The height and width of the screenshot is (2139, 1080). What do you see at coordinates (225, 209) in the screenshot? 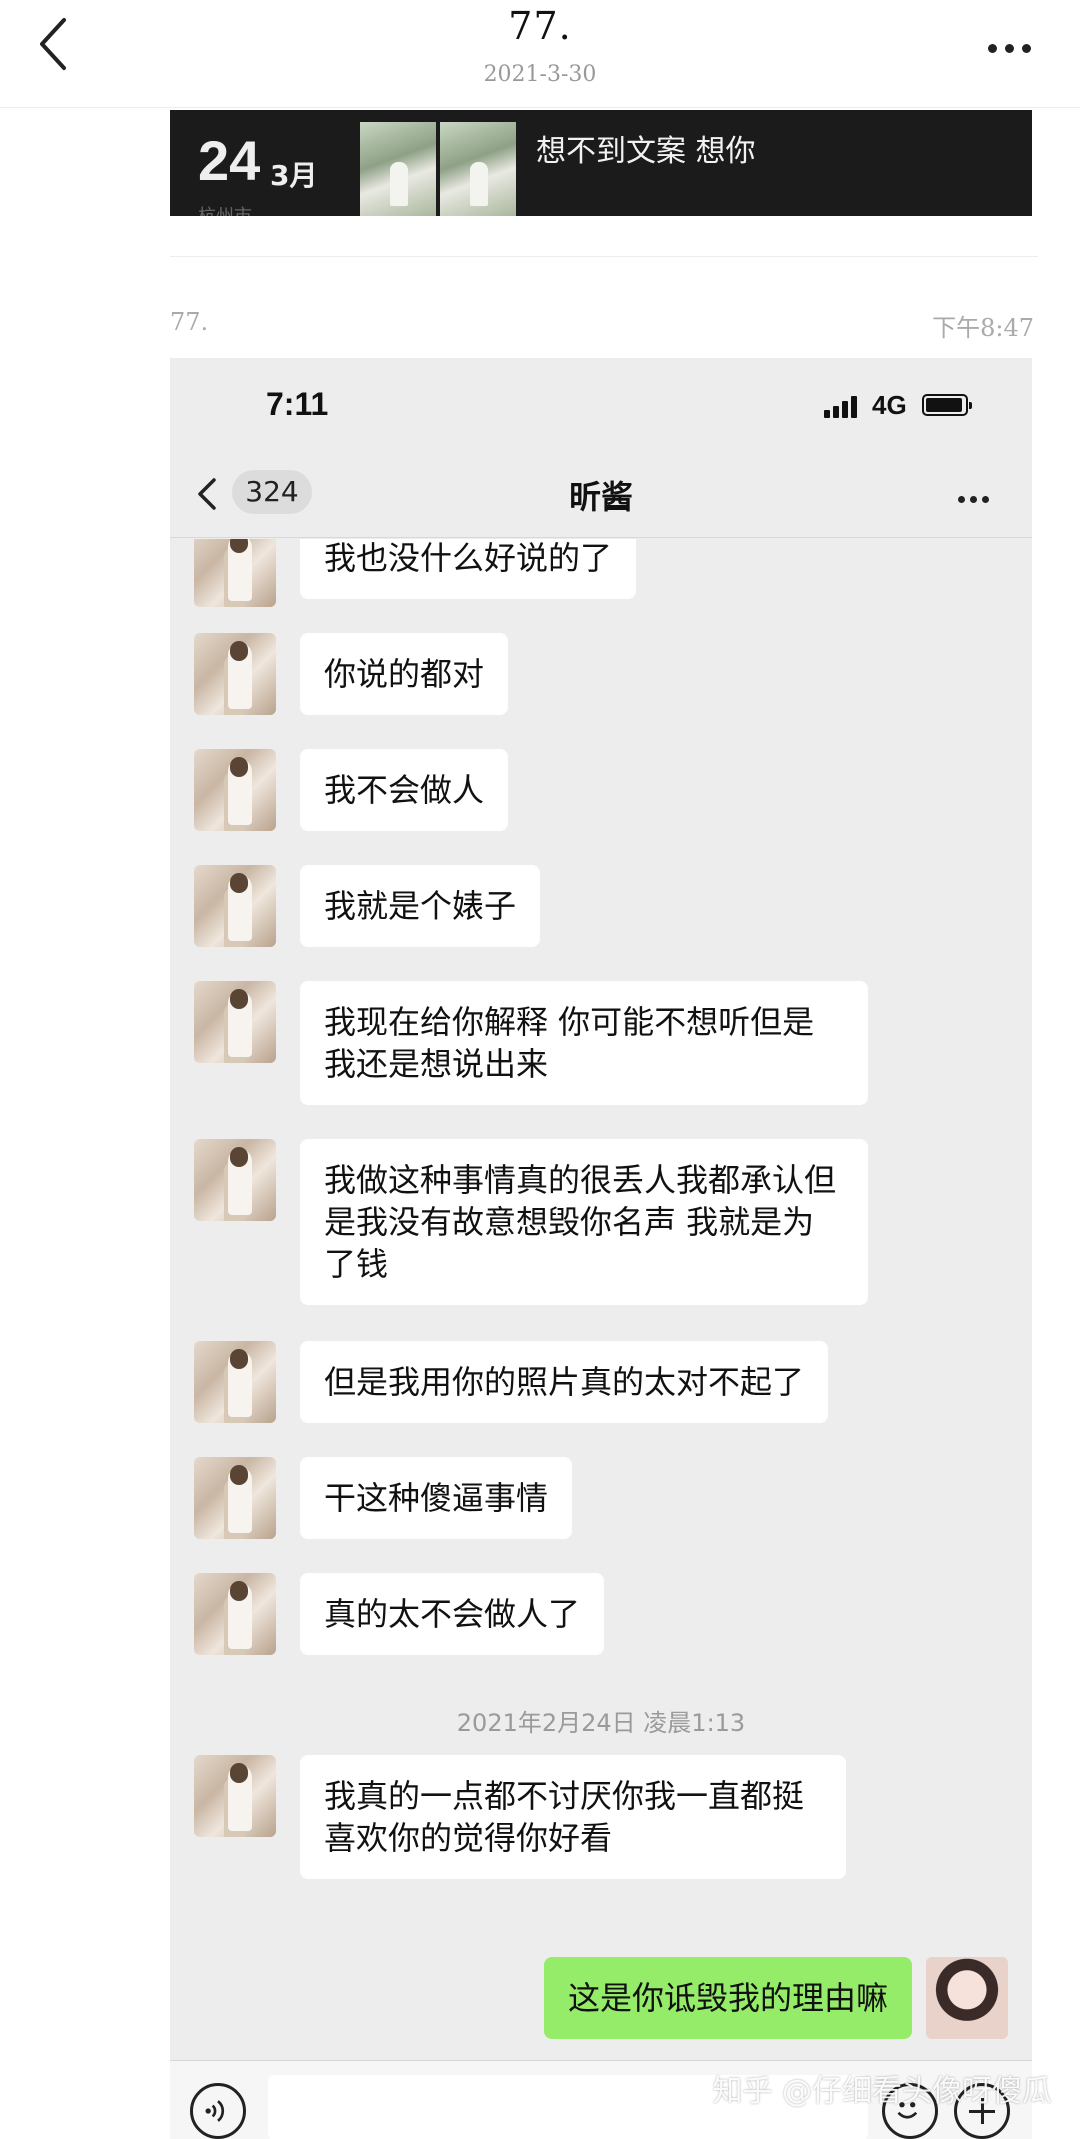
I see `banner-city: 杭州市` at bounding box center [225, 209].